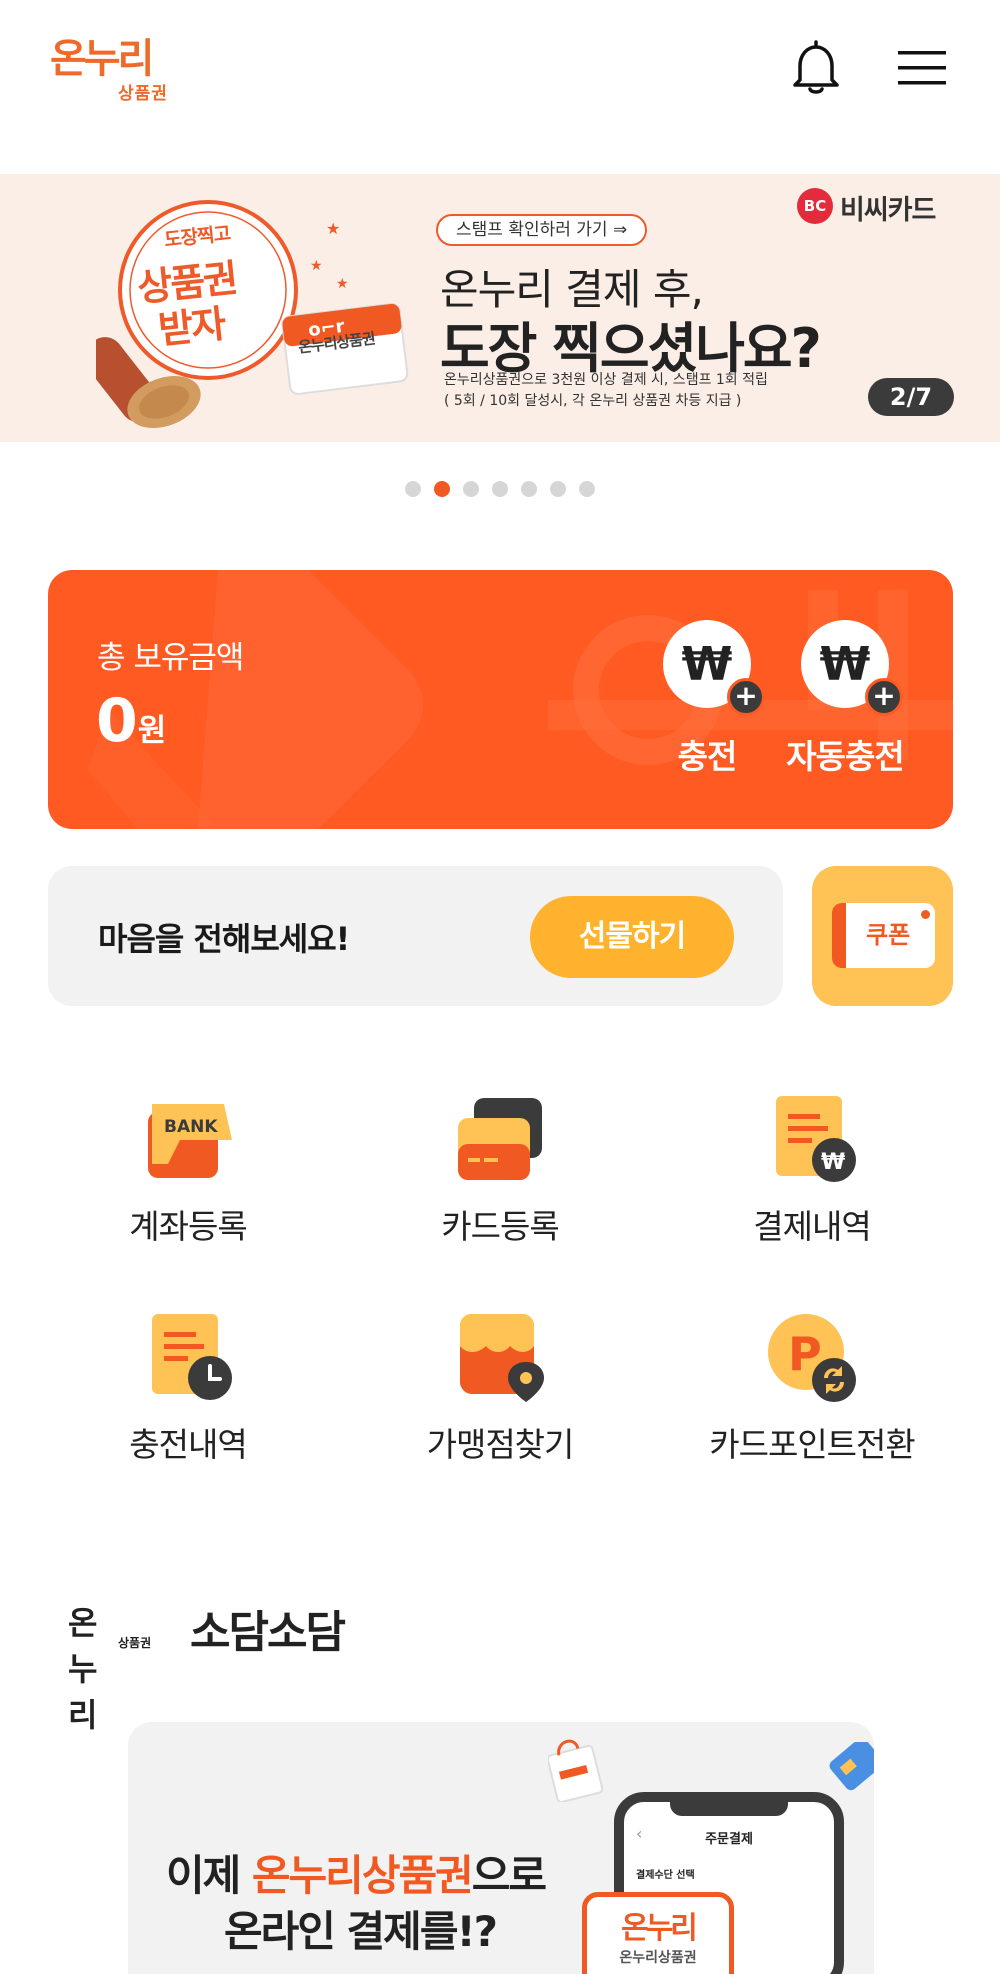  What do you see at coordinates (659, 1928) in the screenshot?
I see `card-logo-text: 온누리` at bounding box center [659, 1928].